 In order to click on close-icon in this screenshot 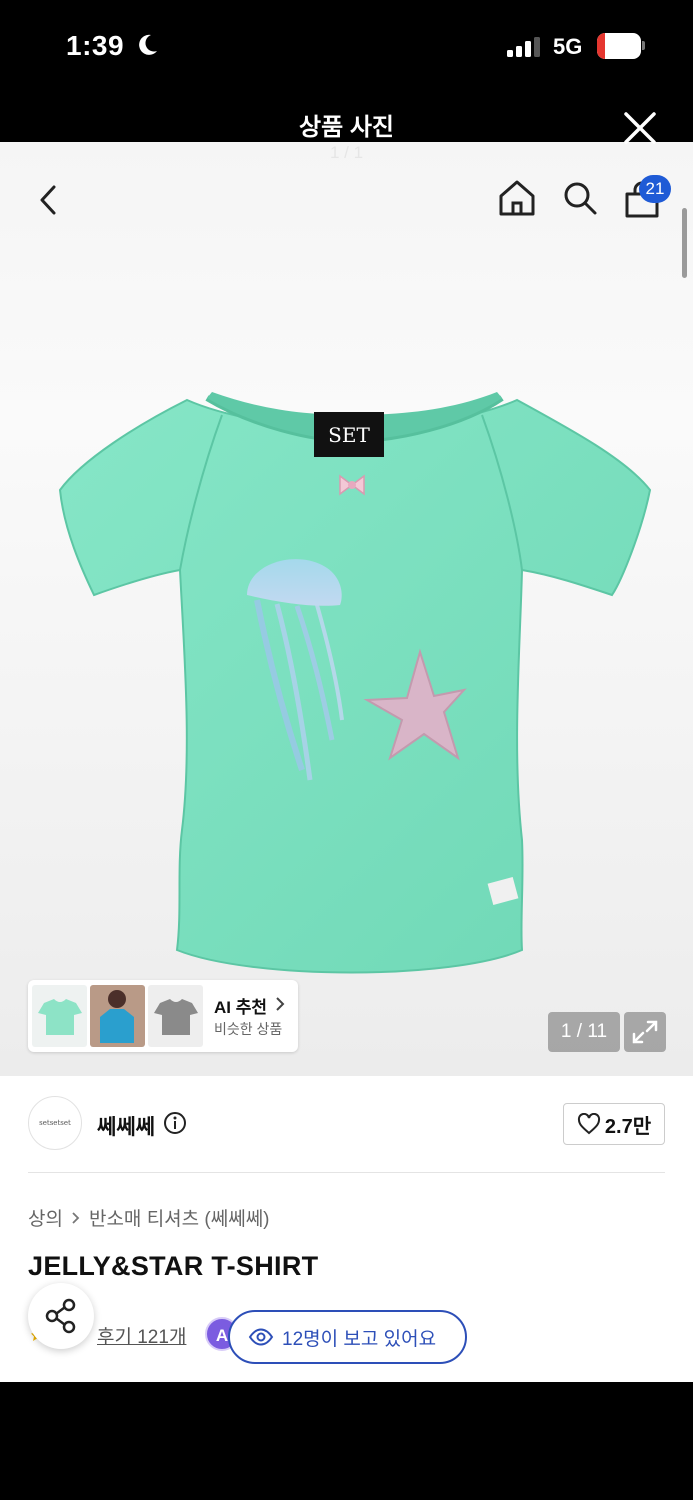, I will do `click(640, 128)`.